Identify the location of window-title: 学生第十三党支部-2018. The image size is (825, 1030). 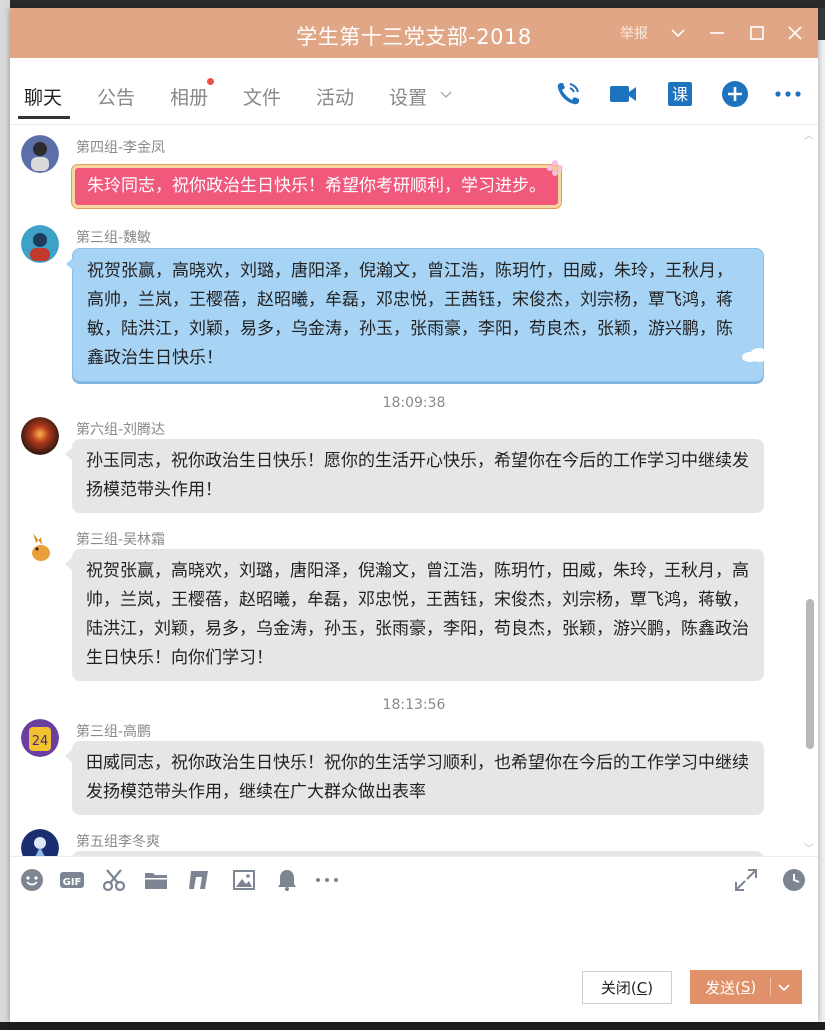
(414, 37).